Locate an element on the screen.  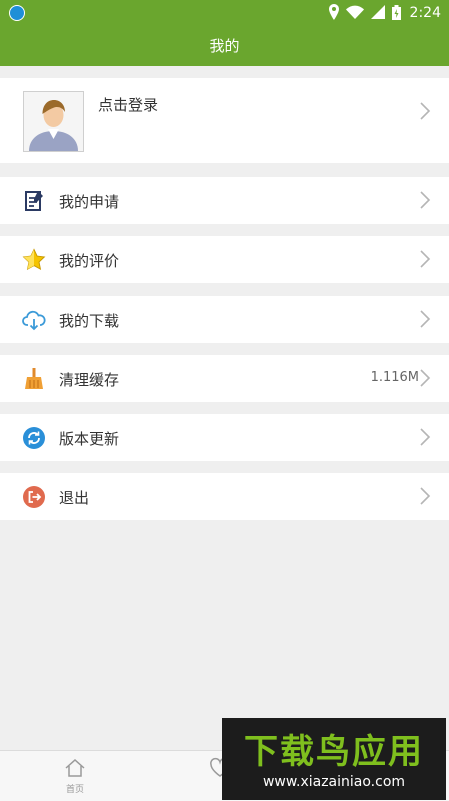
menu-item-my-reviews: 我的评价 is located at coordinates (224, 259).